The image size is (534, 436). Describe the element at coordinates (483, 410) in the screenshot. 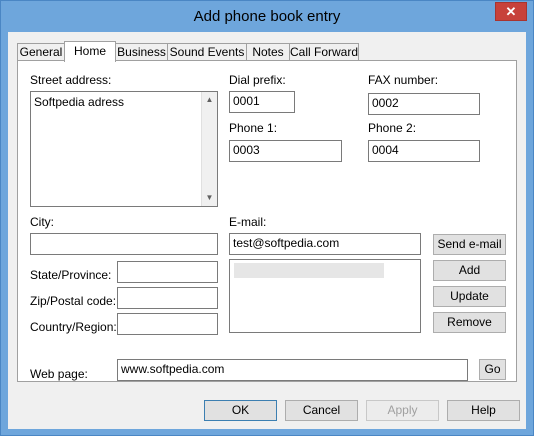

I see `help-button: Help` at that location.